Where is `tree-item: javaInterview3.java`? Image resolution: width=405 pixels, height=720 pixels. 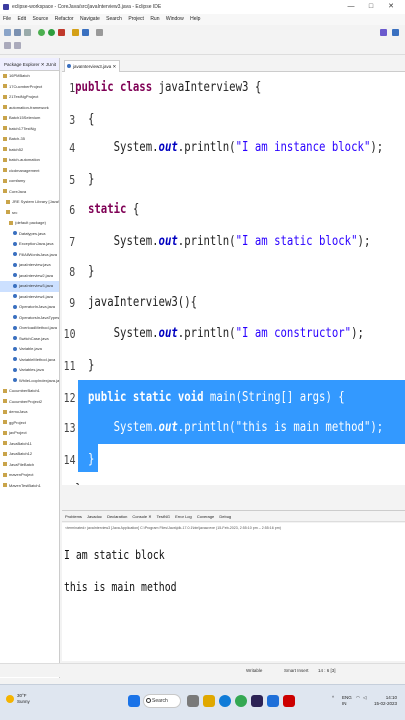
tree-item: javaInterview3.java is located at coordinates (29, 286).